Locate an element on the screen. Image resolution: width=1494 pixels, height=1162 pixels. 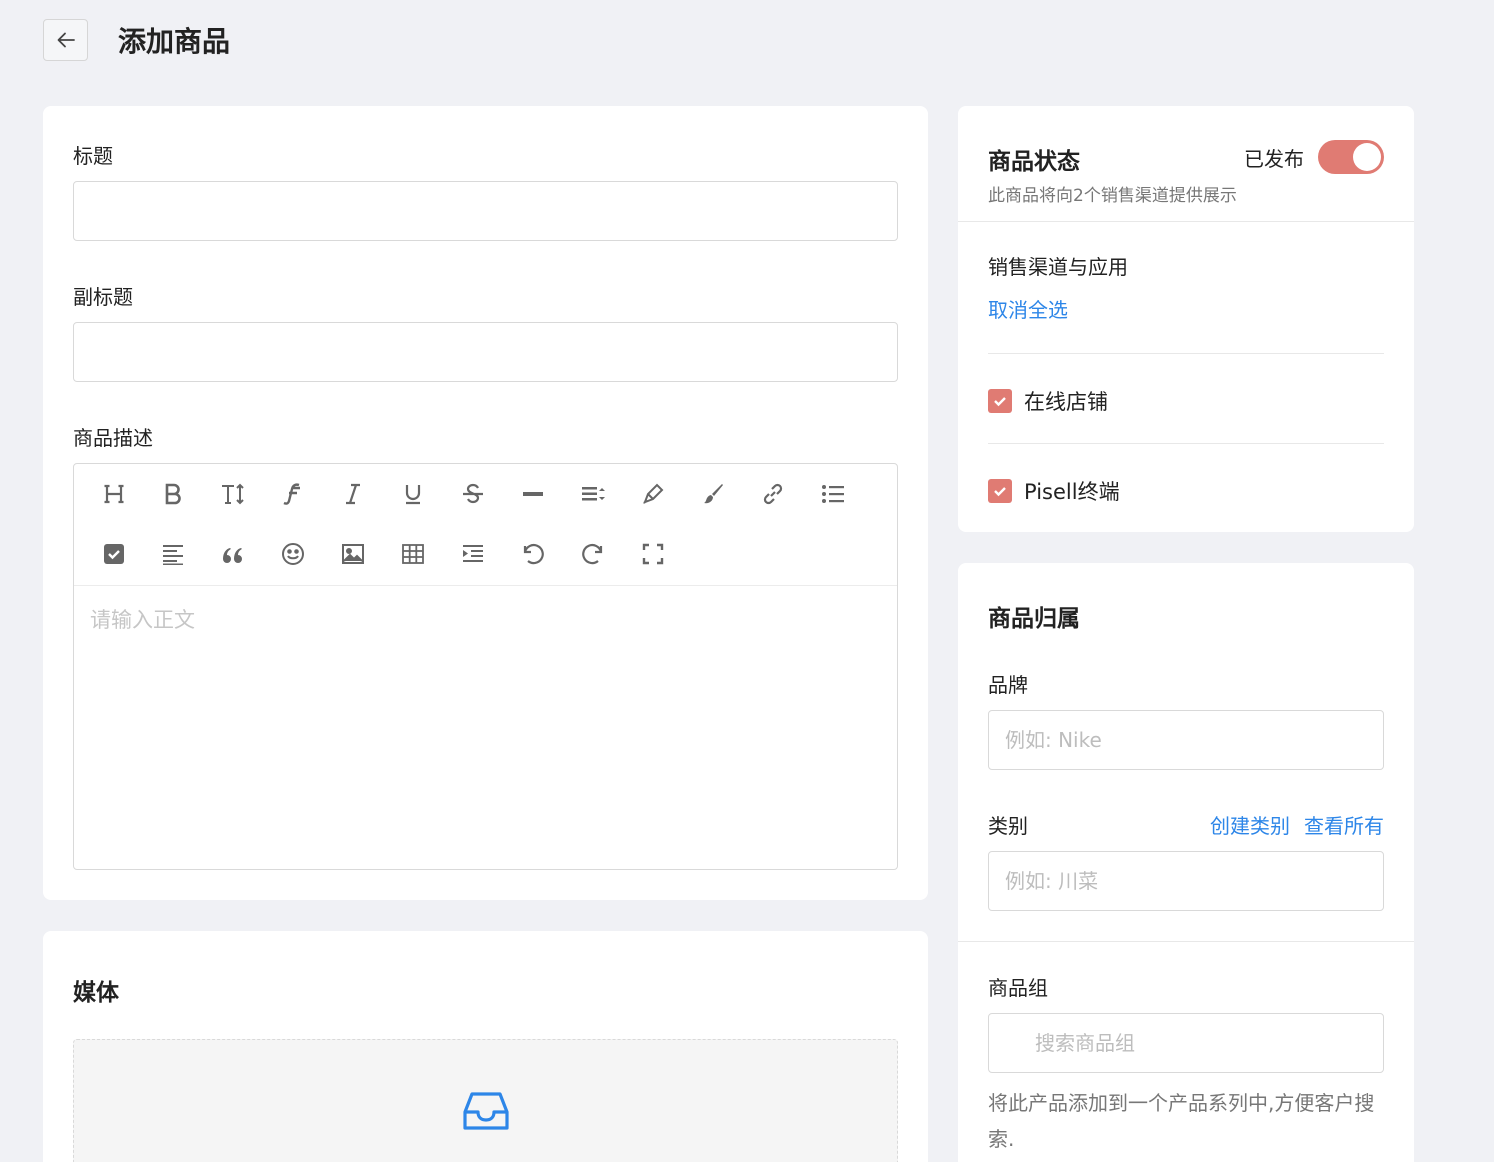
checkbox-pisell-terminal is located at coordinates (1000, 491).